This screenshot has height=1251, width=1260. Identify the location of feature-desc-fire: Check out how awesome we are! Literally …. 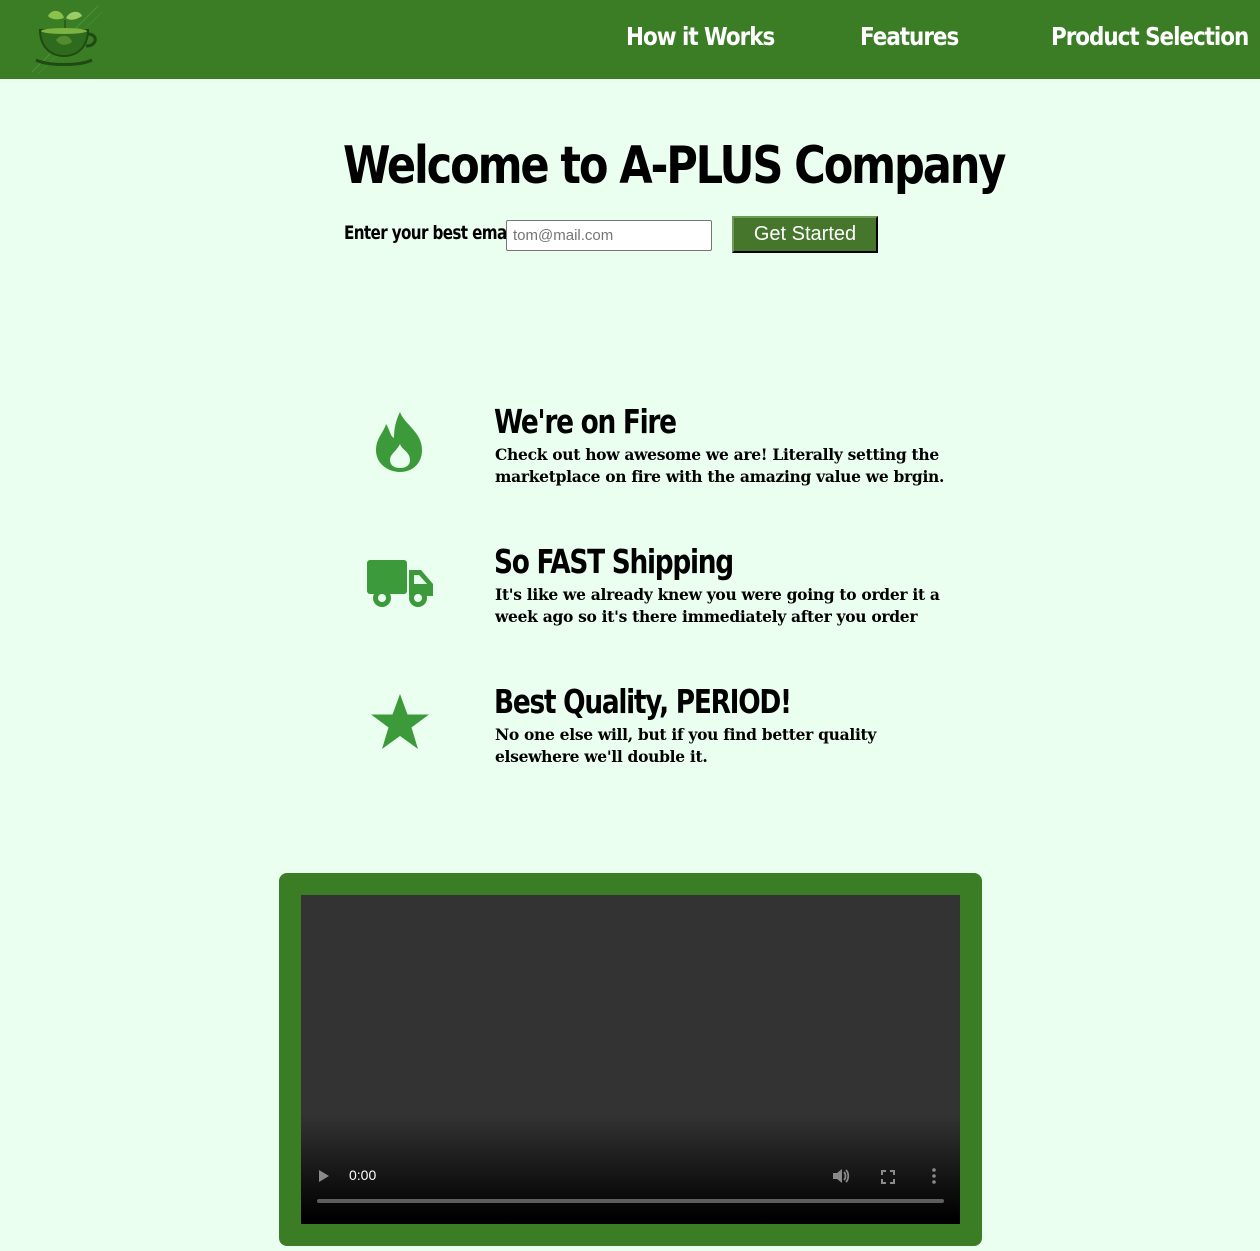
(720, 465).